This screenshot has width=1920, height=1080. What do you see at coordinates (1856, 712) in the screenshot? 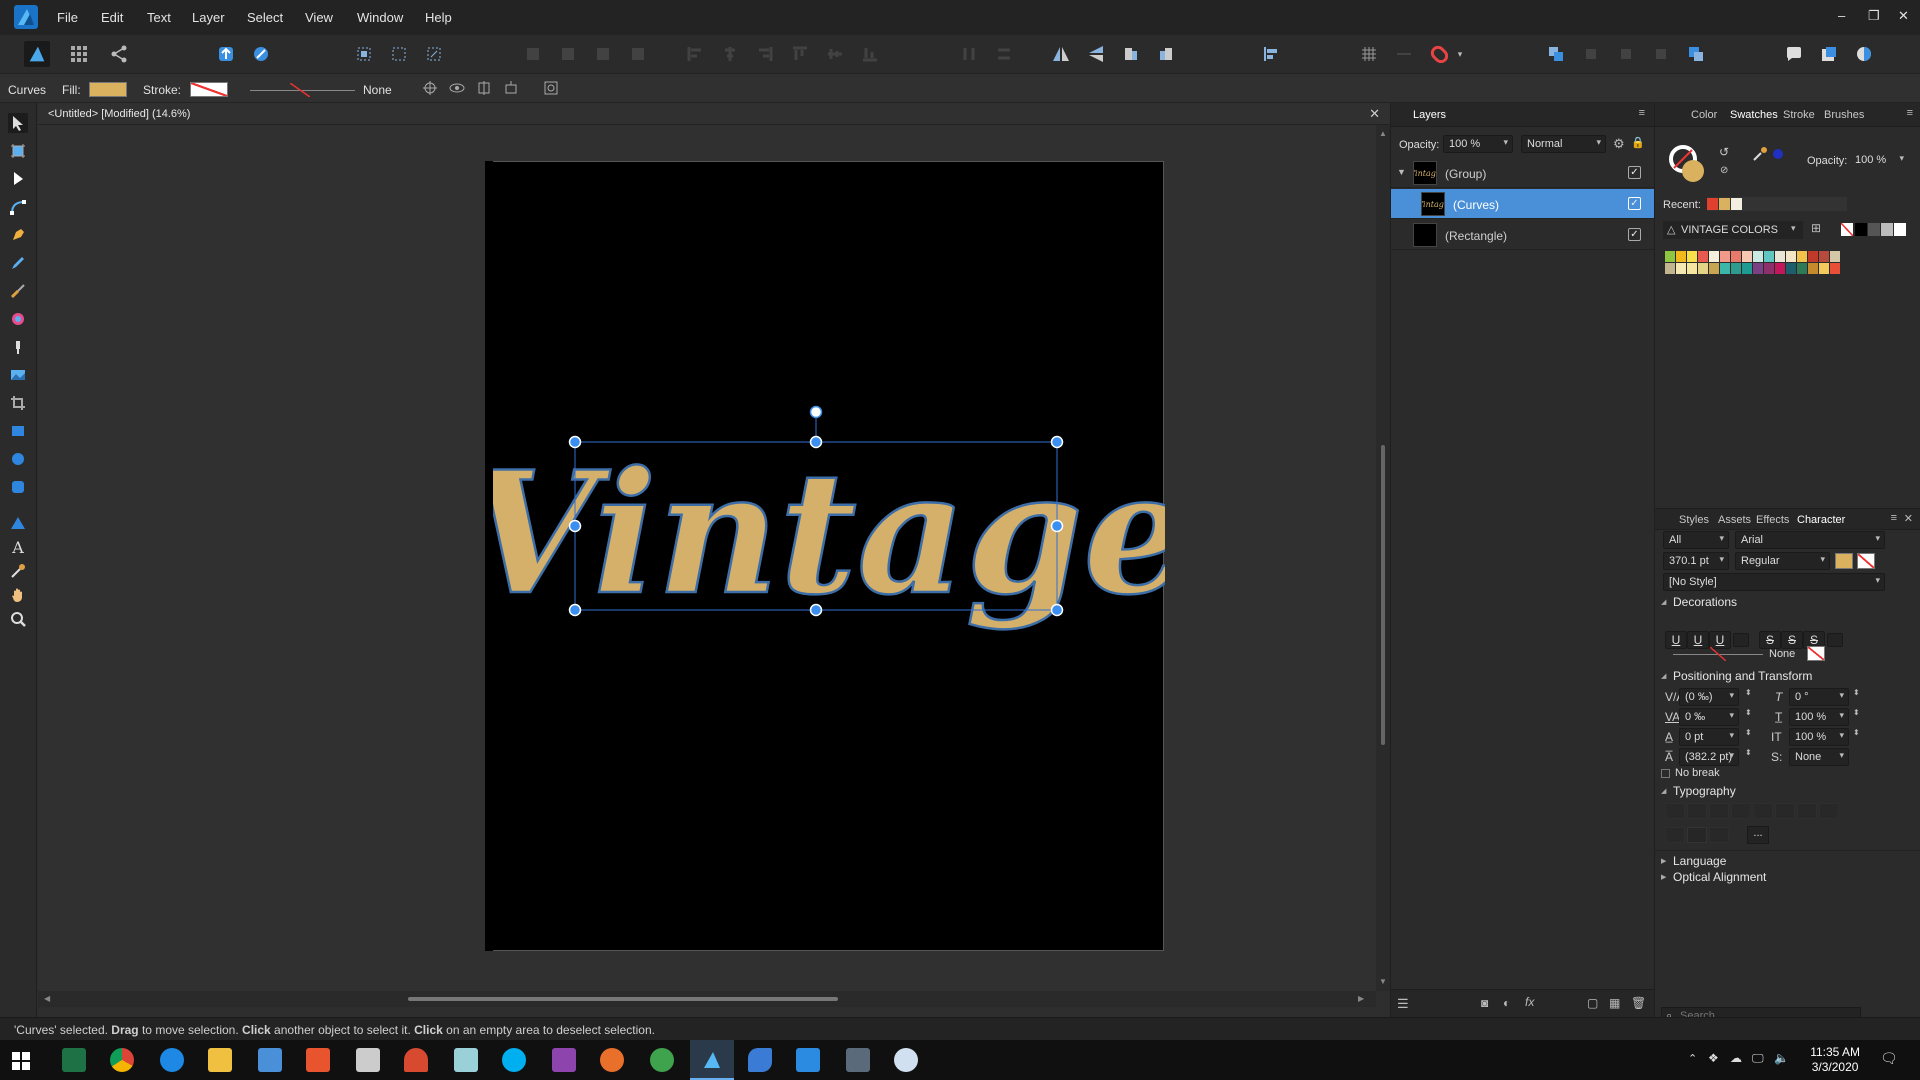
I see `vscale-stepper-icon: ⬍` at bounding box center [1856, 712].